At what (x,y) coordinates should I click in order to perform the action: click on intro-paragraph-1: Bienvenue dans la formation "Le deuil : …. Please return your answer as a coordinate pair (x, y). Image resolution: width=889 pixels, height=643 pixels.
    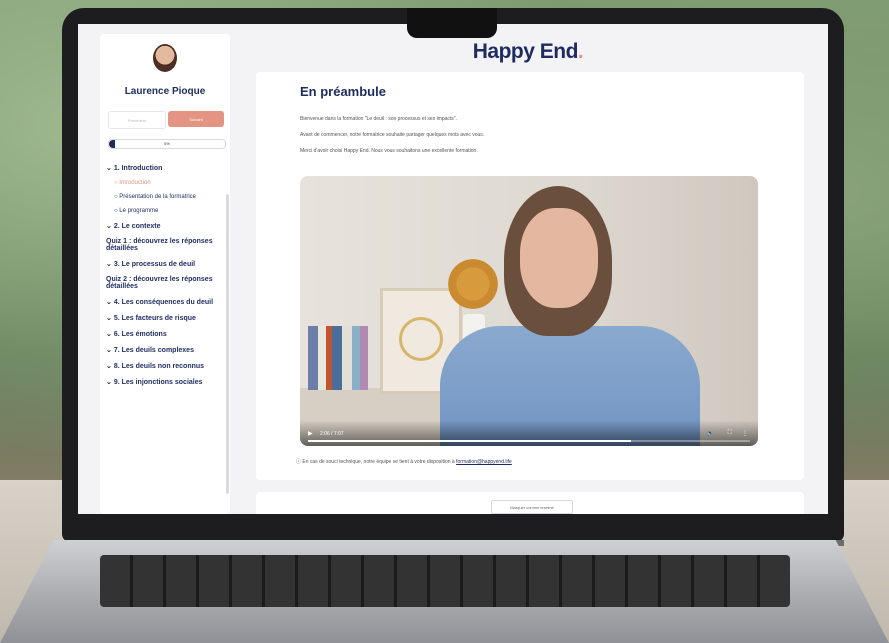
    Looking at the image, I should click on (378, 119).